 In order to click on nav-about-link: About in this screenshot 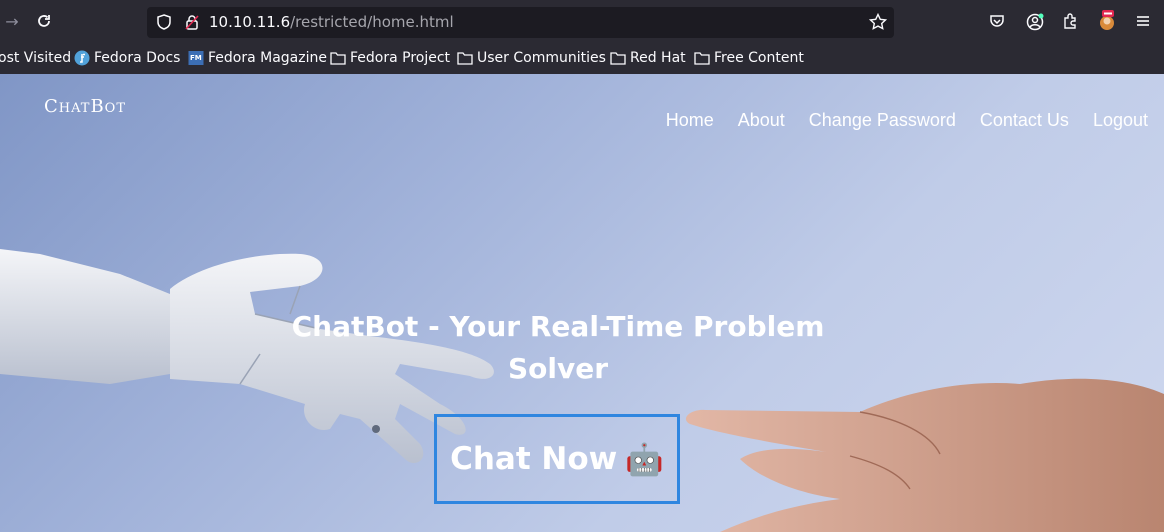, I will do `click(761, 120)`.